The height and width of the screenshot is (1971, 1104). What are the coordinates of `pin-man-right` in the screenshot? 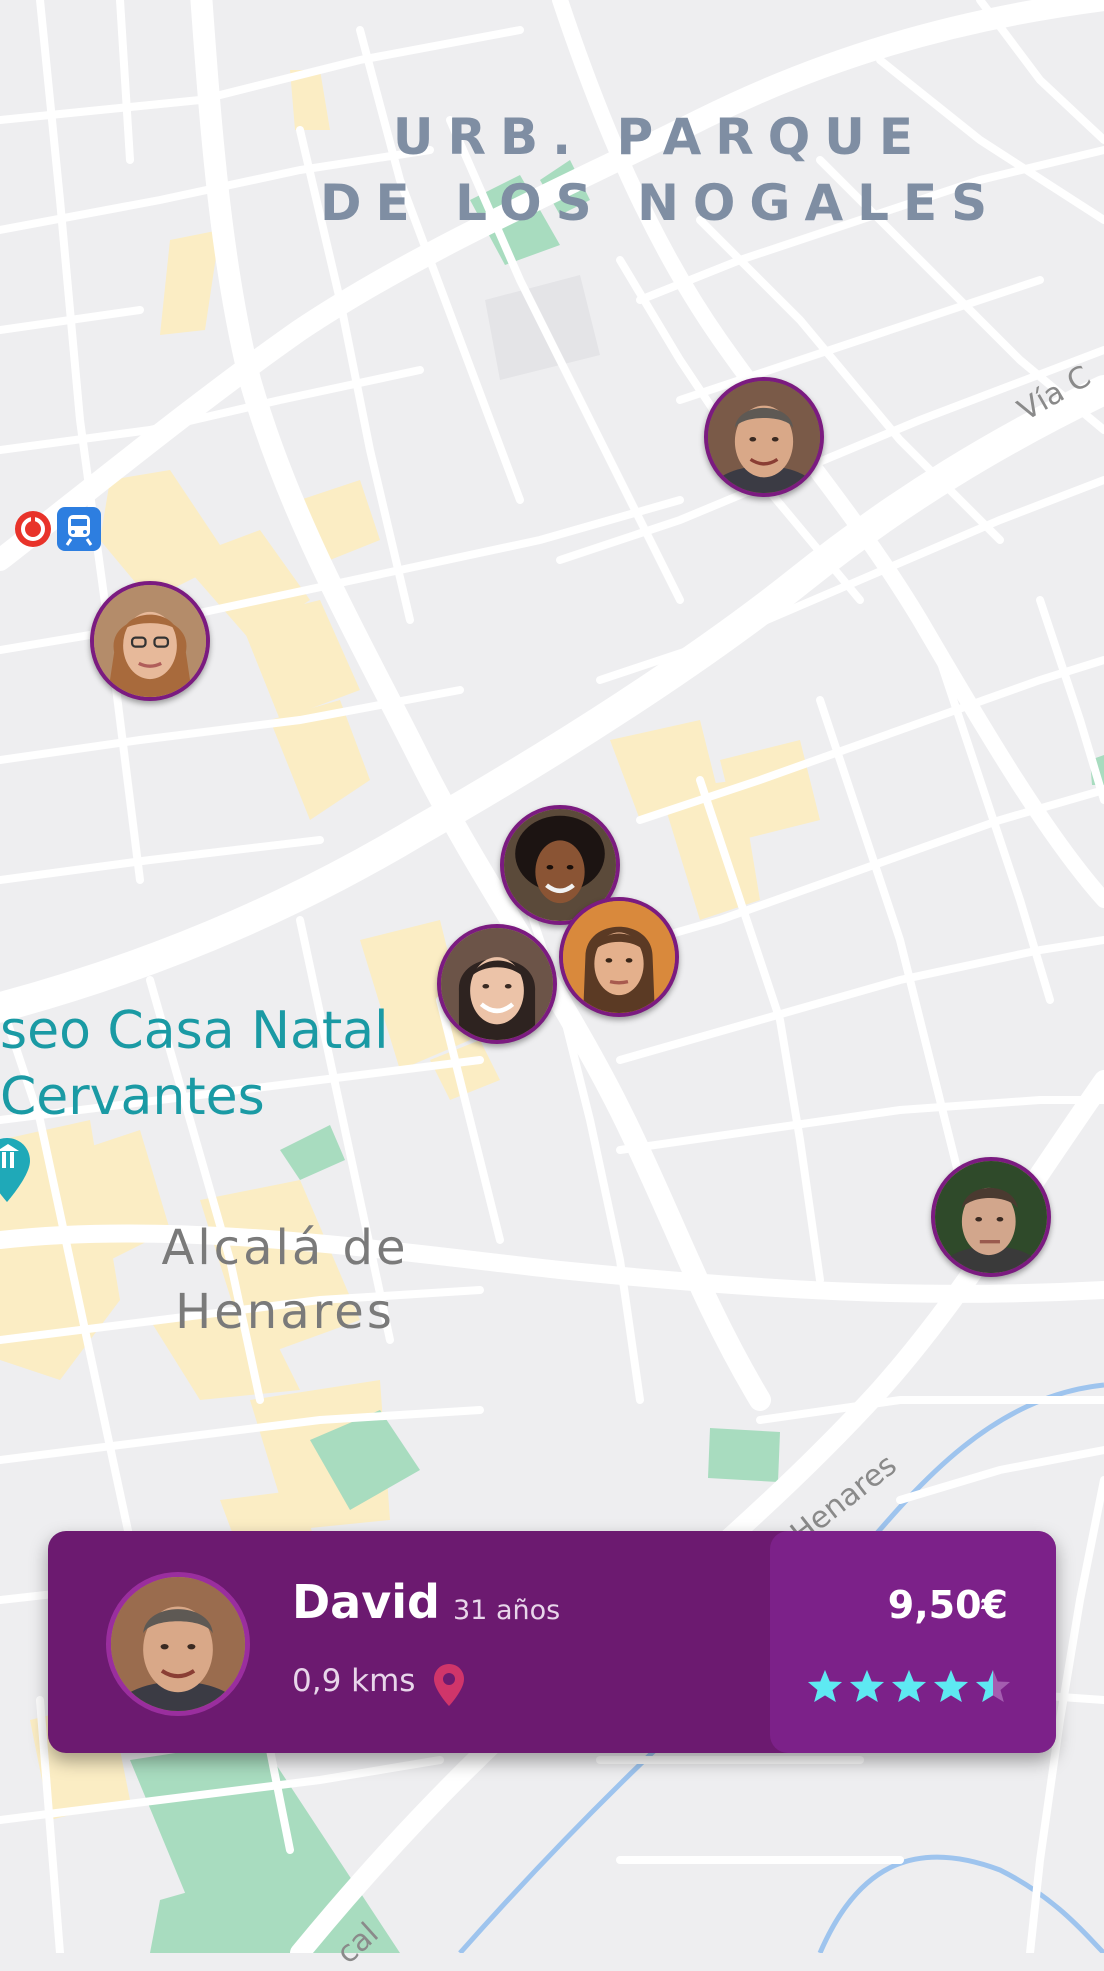 It's located at (991, 1217).